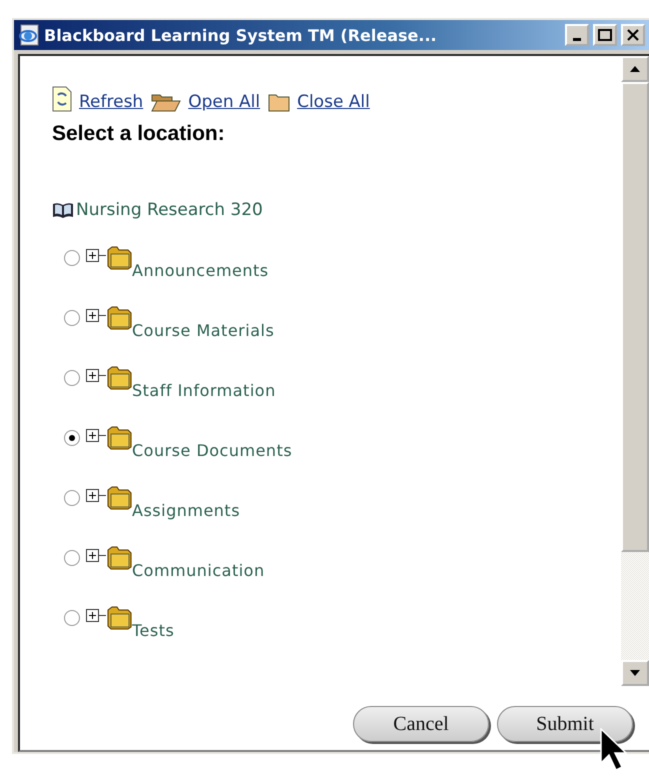 Image resolution: width=649 pixels, height=776 pixels. What do you see at coordinates (63, 210) in the screenshot?
I see `book-icon` at bounding box center [63, 210].